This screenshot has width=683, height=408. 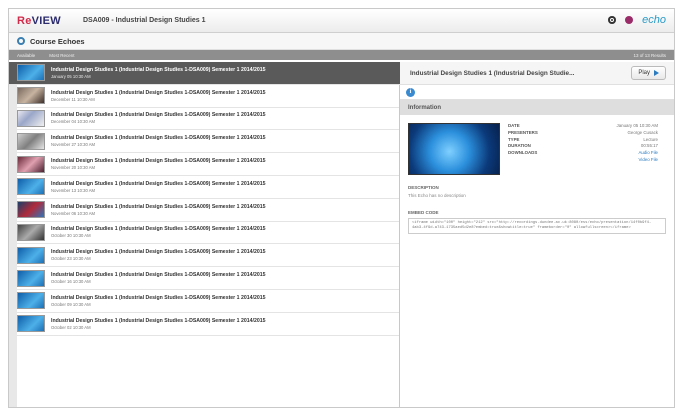 I want to click on meta-presenter: PRESENTERS George Cusack, so click(x=583, y=133).